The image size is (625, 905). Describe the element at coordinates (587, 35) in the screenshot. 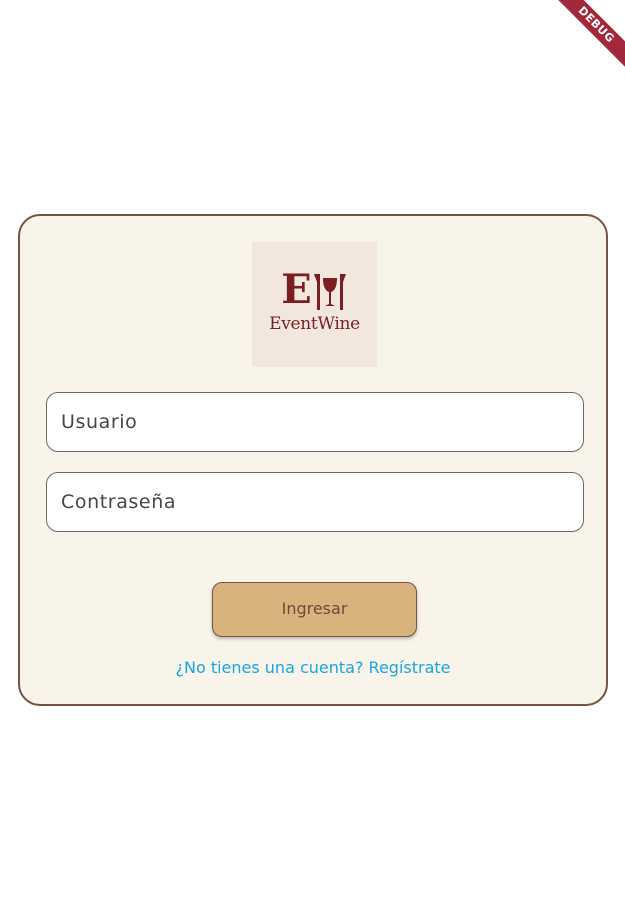

I see `debug-banner-label: DEBUG` at that location.